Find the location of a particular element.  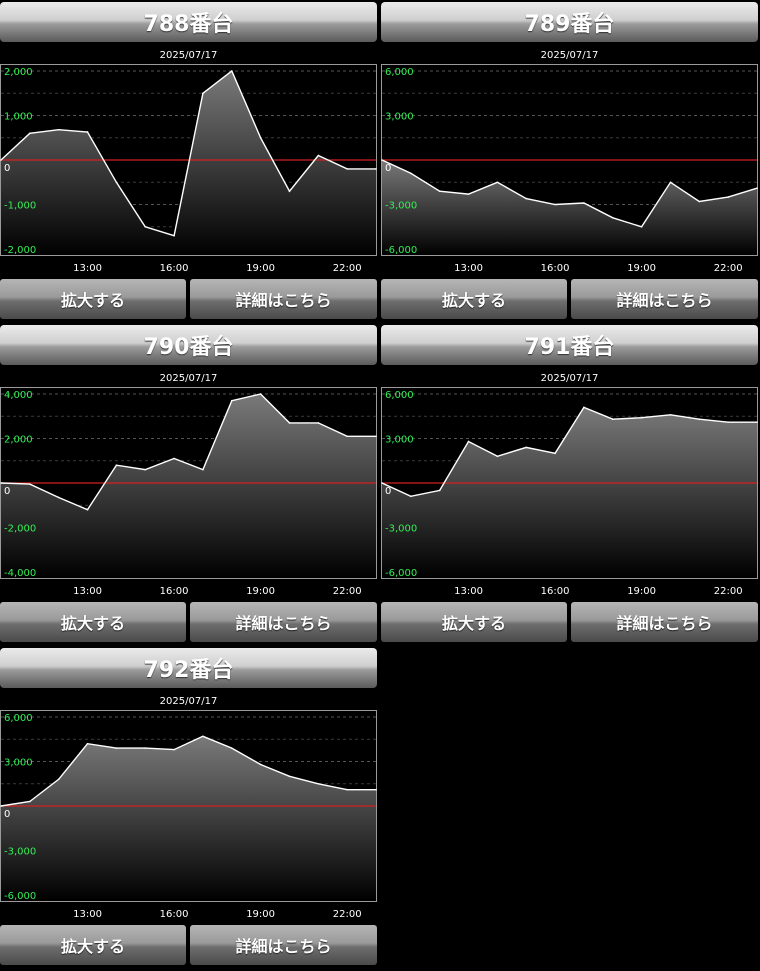

y-tick-label: 1,000 is located at coordinates (18, 117).